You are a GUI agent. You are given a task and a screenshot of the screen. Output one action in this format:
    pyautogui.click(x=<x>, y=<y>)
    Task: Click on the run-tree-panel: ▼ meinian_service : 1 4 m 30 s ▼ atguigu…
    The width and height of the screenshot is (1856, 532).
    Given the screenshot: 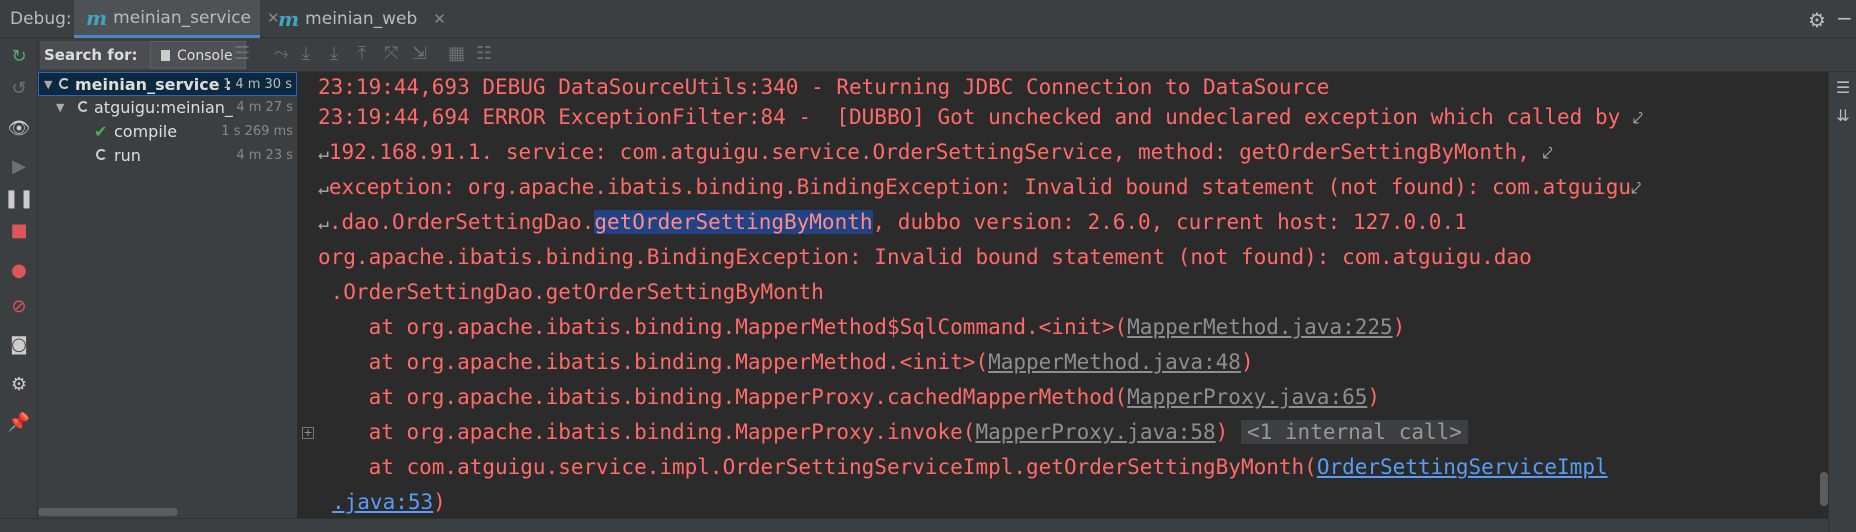 What is the action you would take?
    pyautogui.click(x=168, y=302)
    